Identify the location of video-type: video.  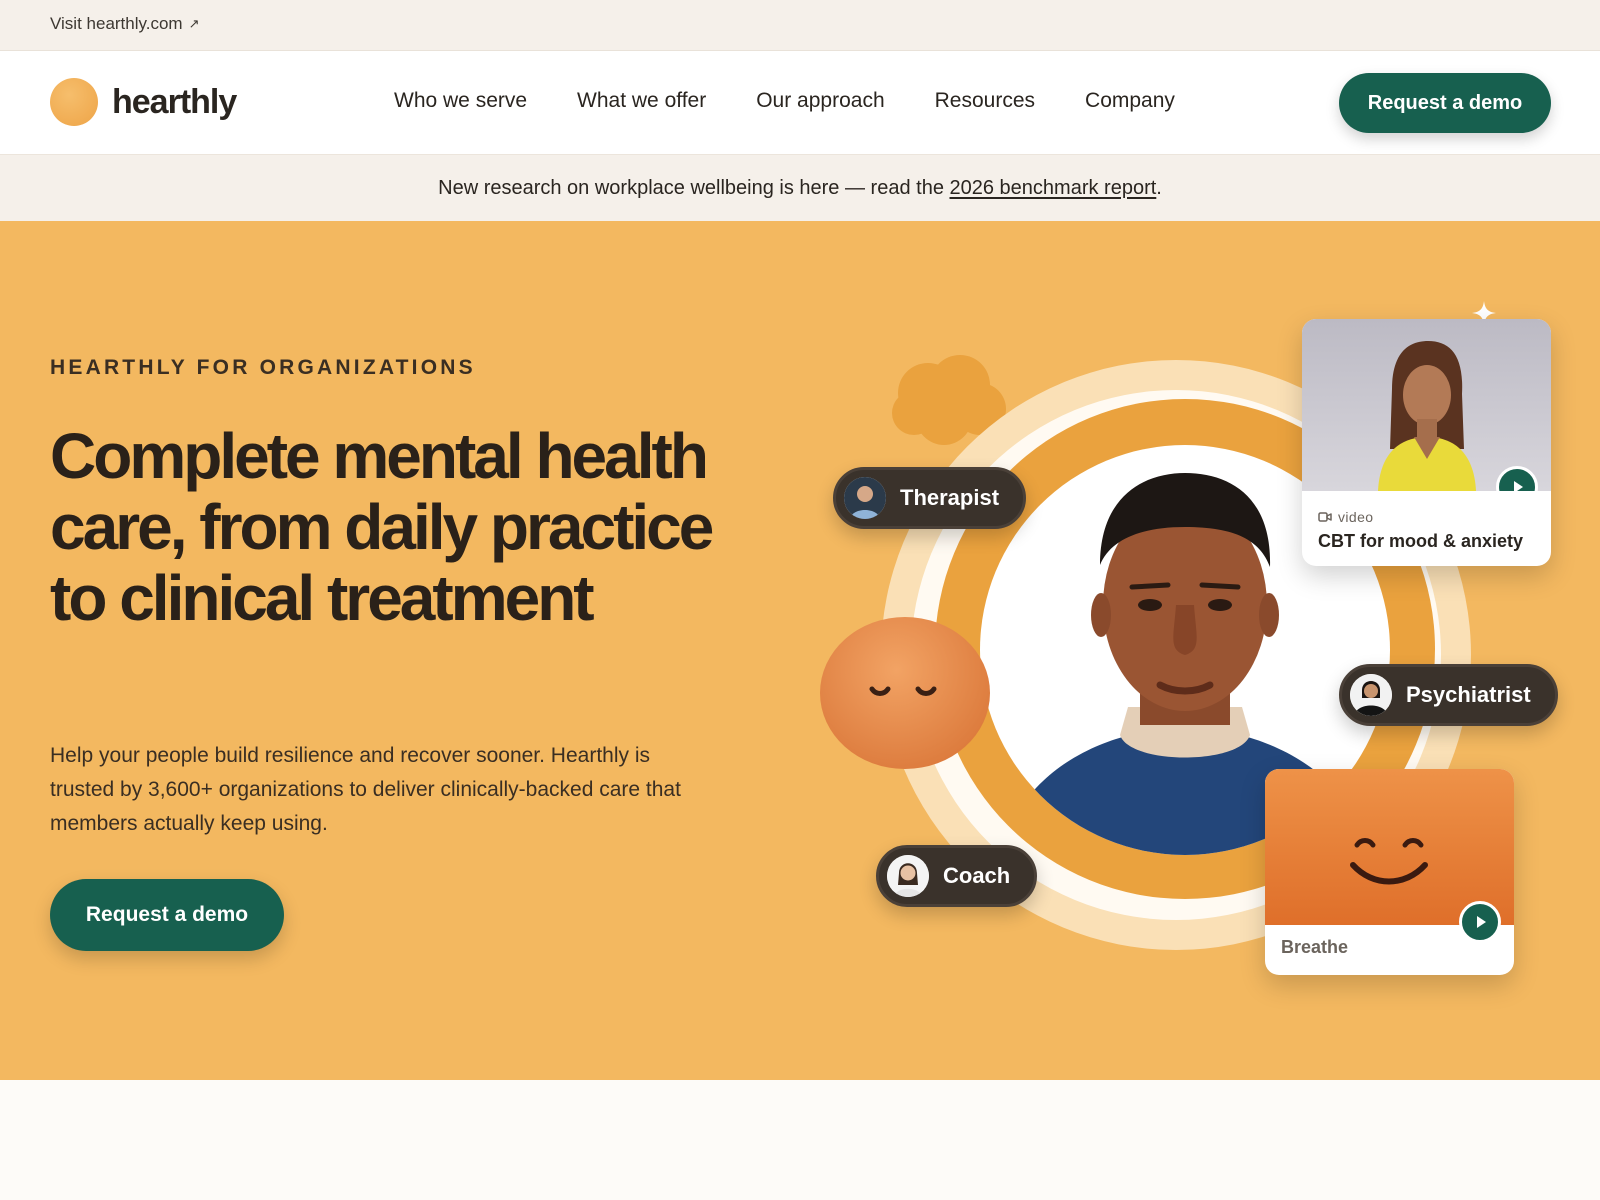
(1345, 517).